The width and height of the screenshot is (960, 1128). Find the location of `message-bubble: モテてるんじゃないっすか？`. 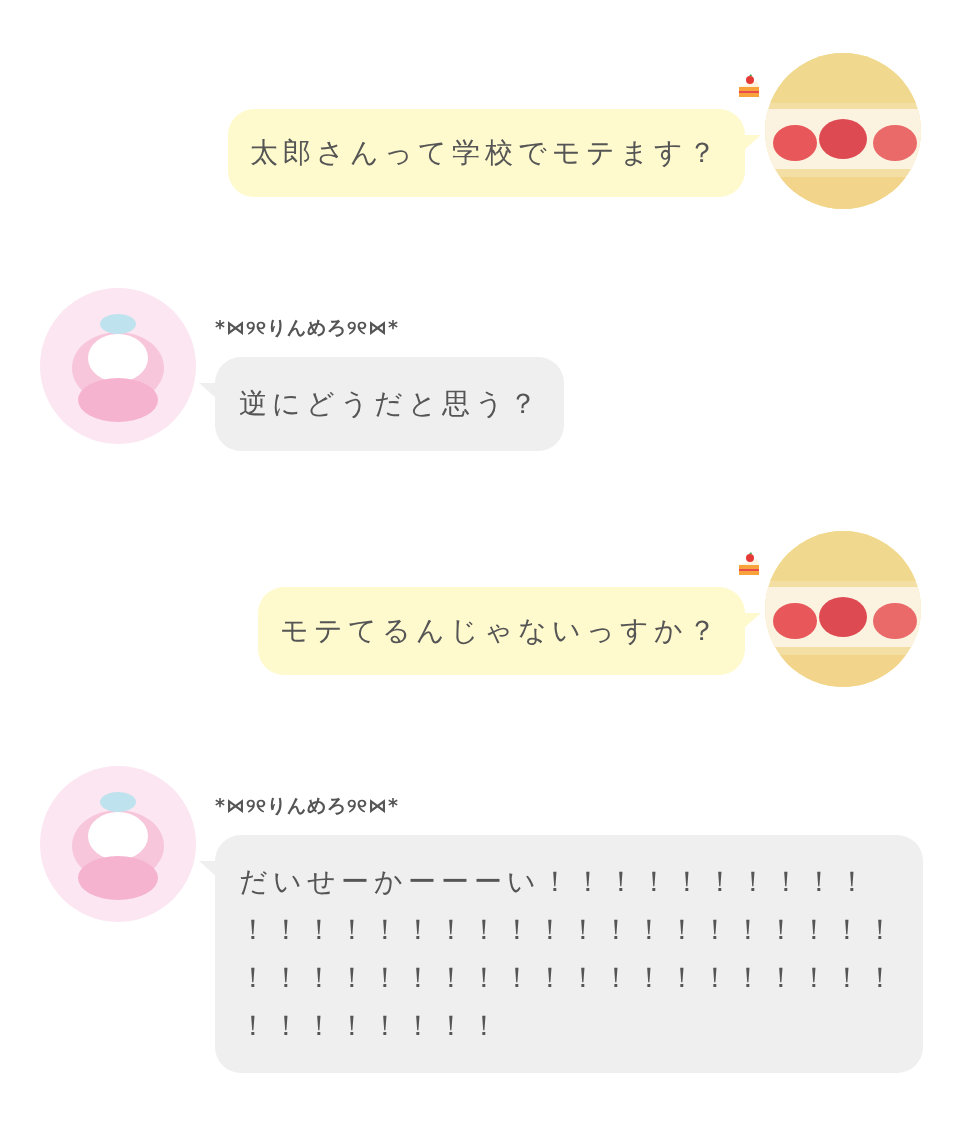

message-bubble: モテてるんじゃないっすか？ is located at coordinates (501, 631).